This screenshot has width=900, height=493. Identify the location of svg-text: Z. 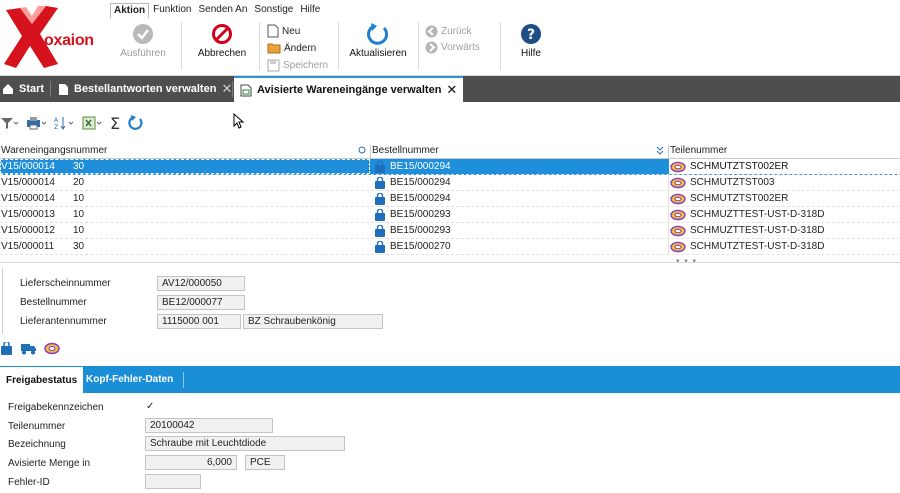
(56, 127).